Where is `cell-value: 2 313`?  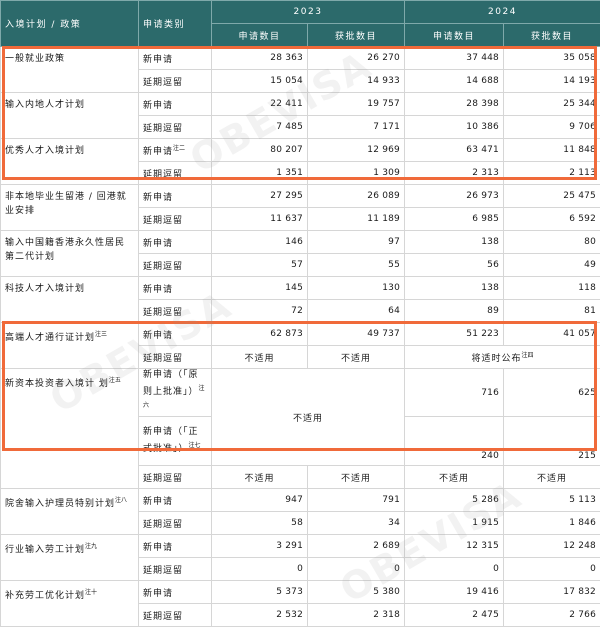 cell-value: 2 313 is located at coordinates (454, 173).